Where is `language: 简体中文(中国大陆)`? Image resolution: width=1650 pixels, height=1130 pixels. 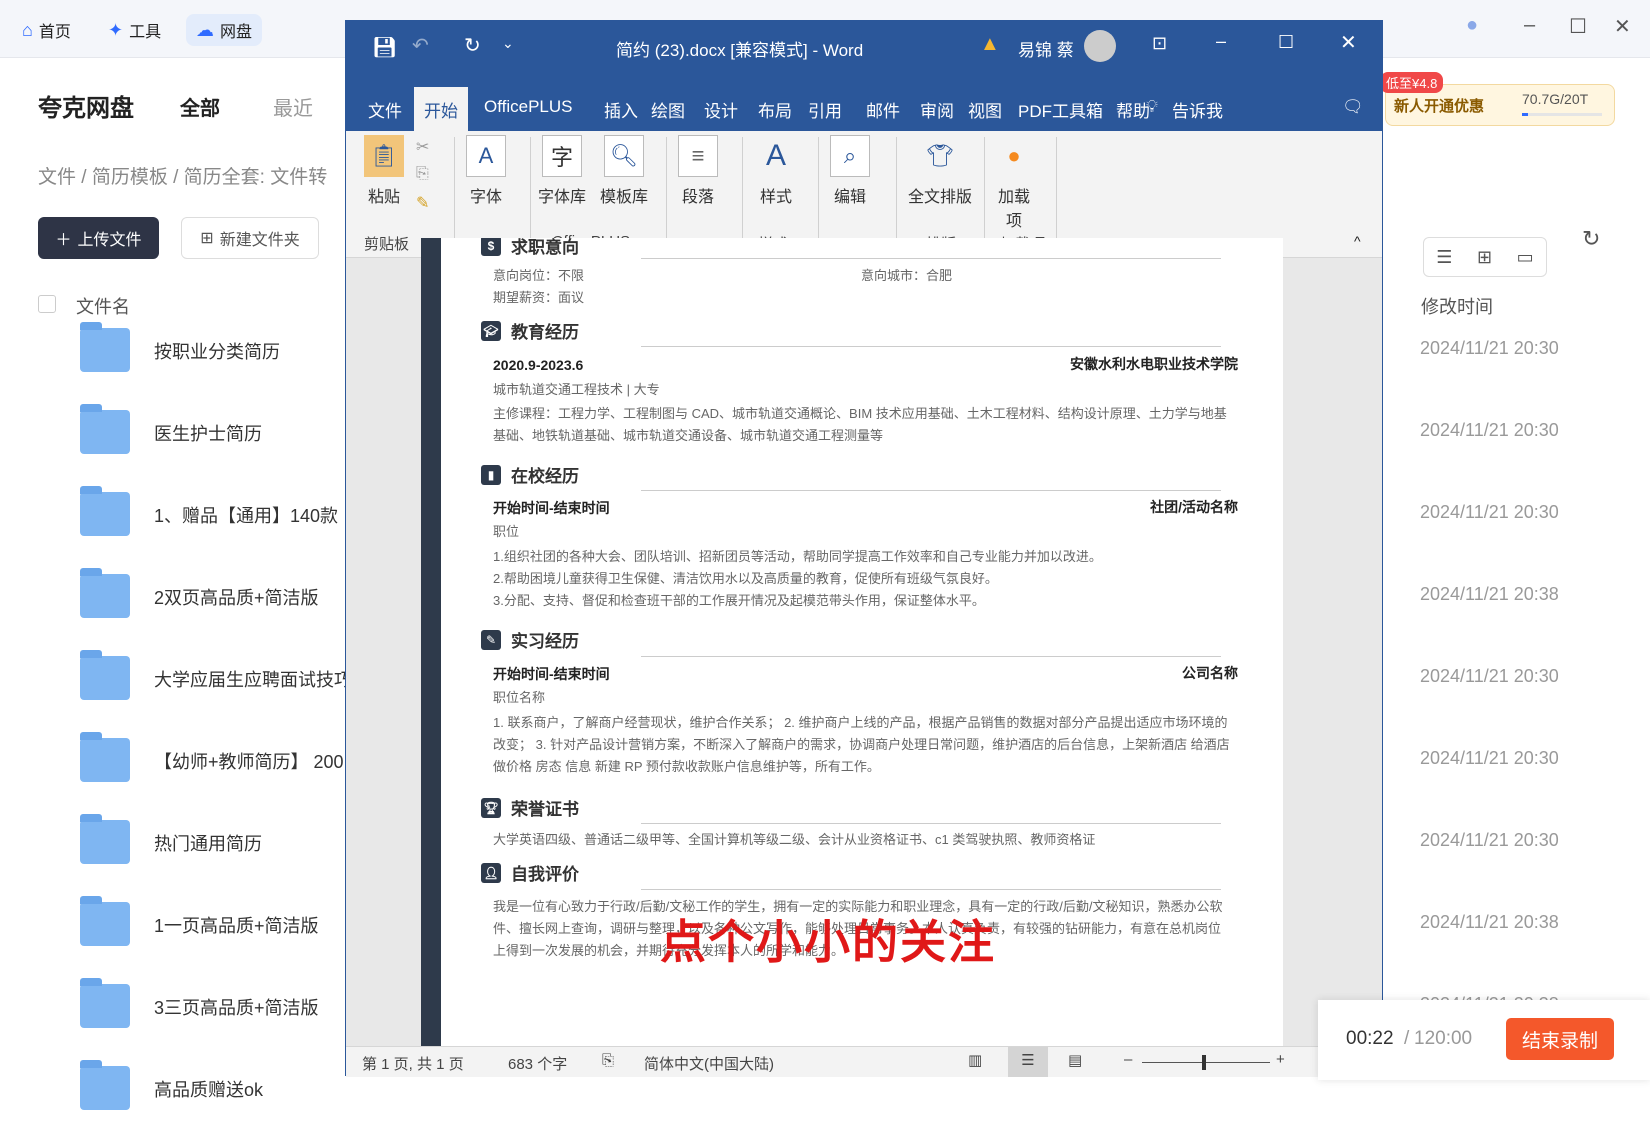 language: 简体中文(中国大陆) is located at coordinates (709, 1063).